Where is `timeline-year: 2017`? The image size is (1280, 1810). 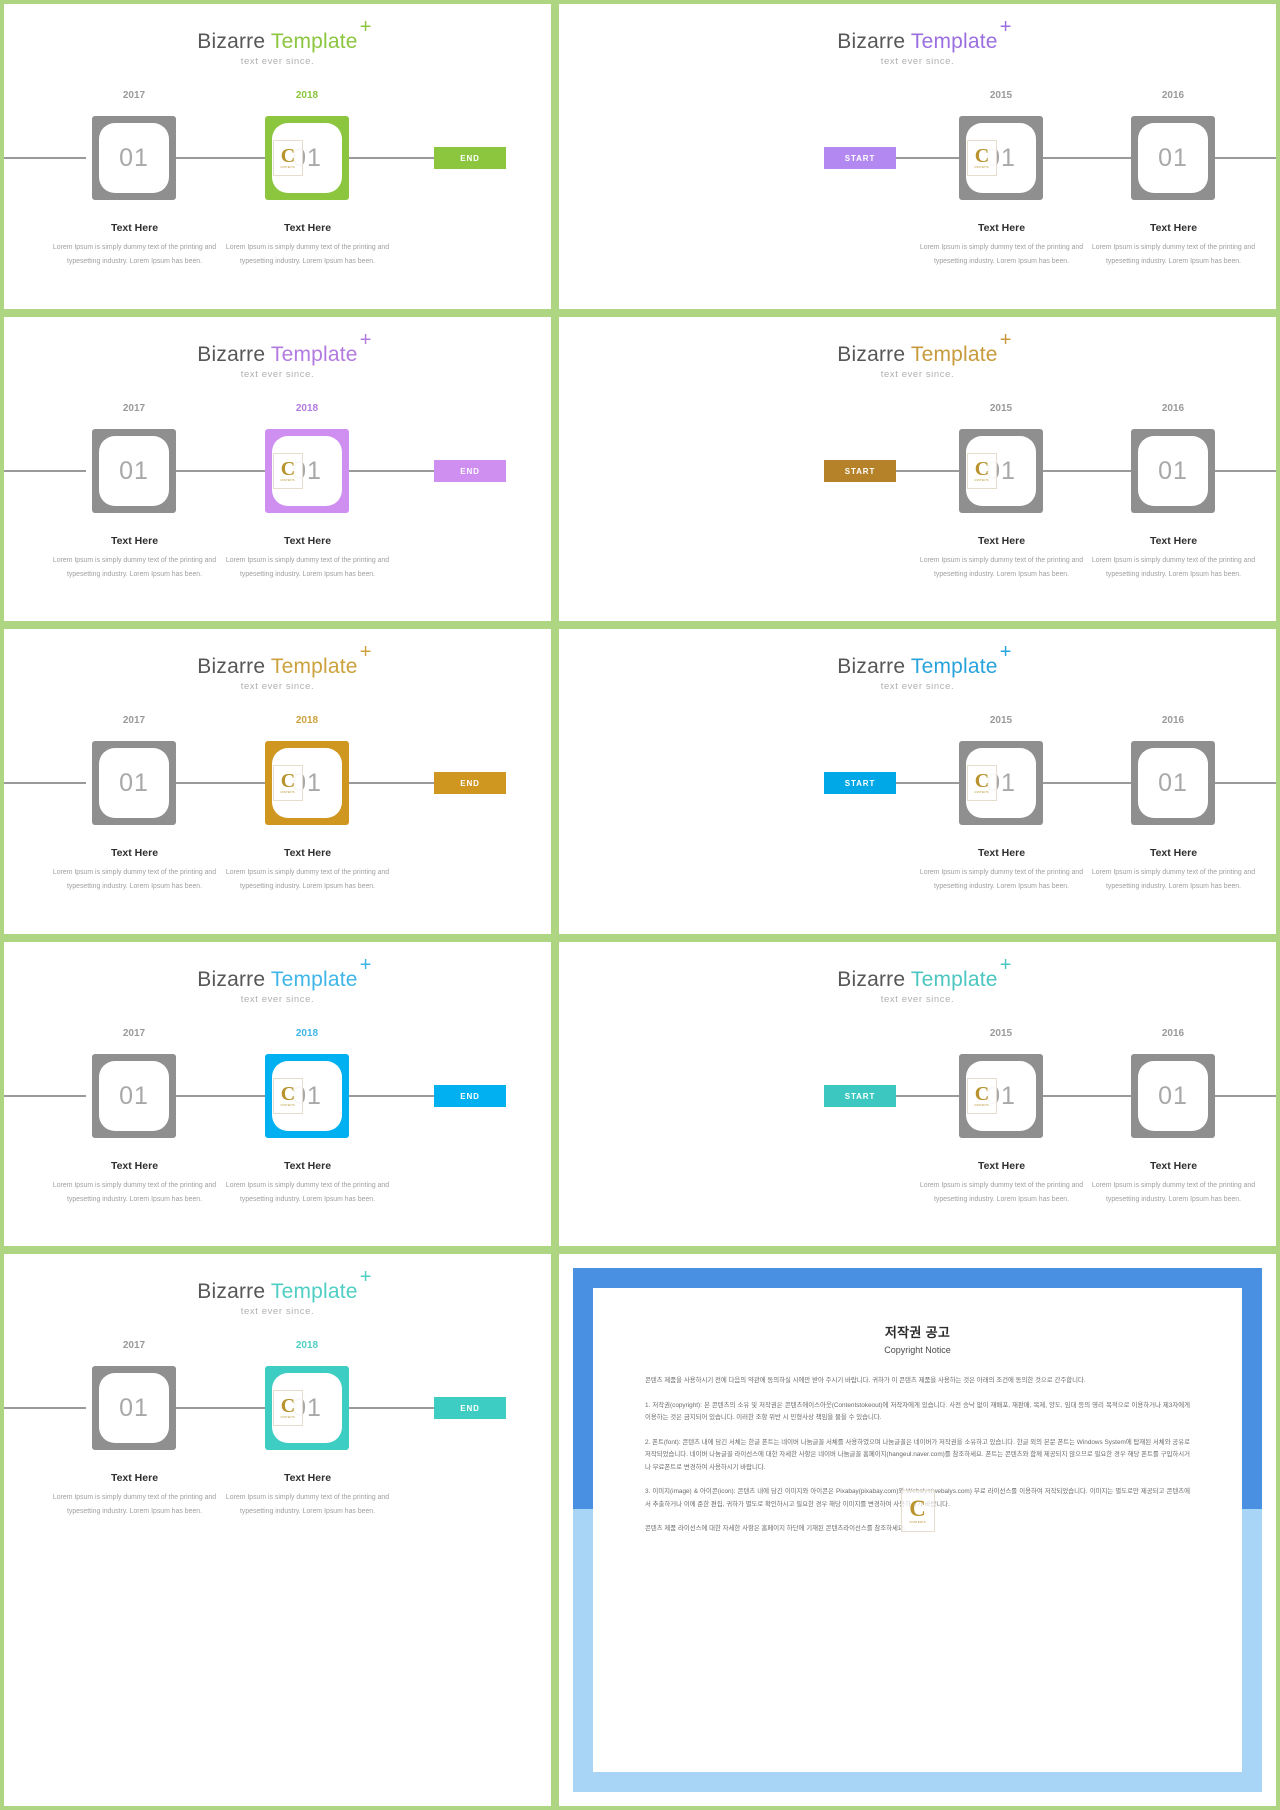 timeline-year: 2017 is located at coordinates (134, 95).